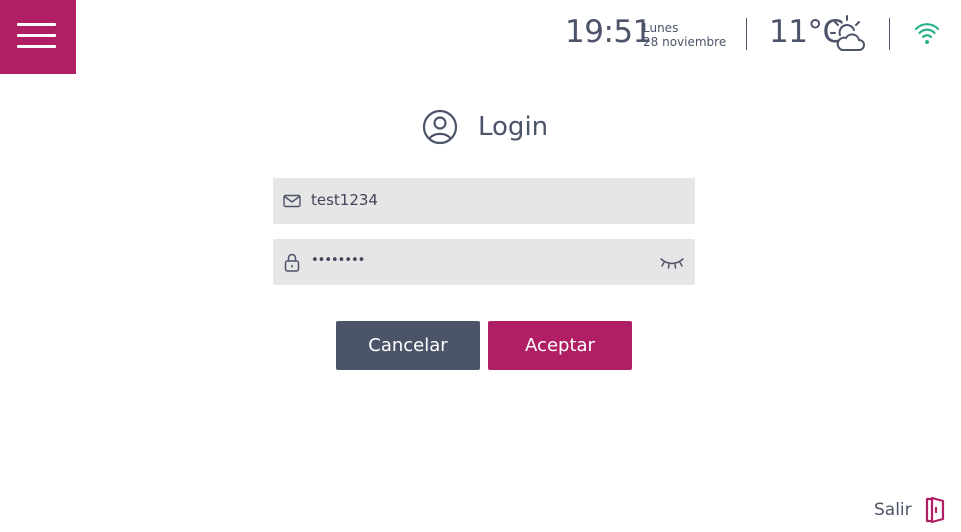  What do you see at coordinates (338, 260) in the screenshot?
I see `password-input: ••••••••` at bounding box center [338, 260].